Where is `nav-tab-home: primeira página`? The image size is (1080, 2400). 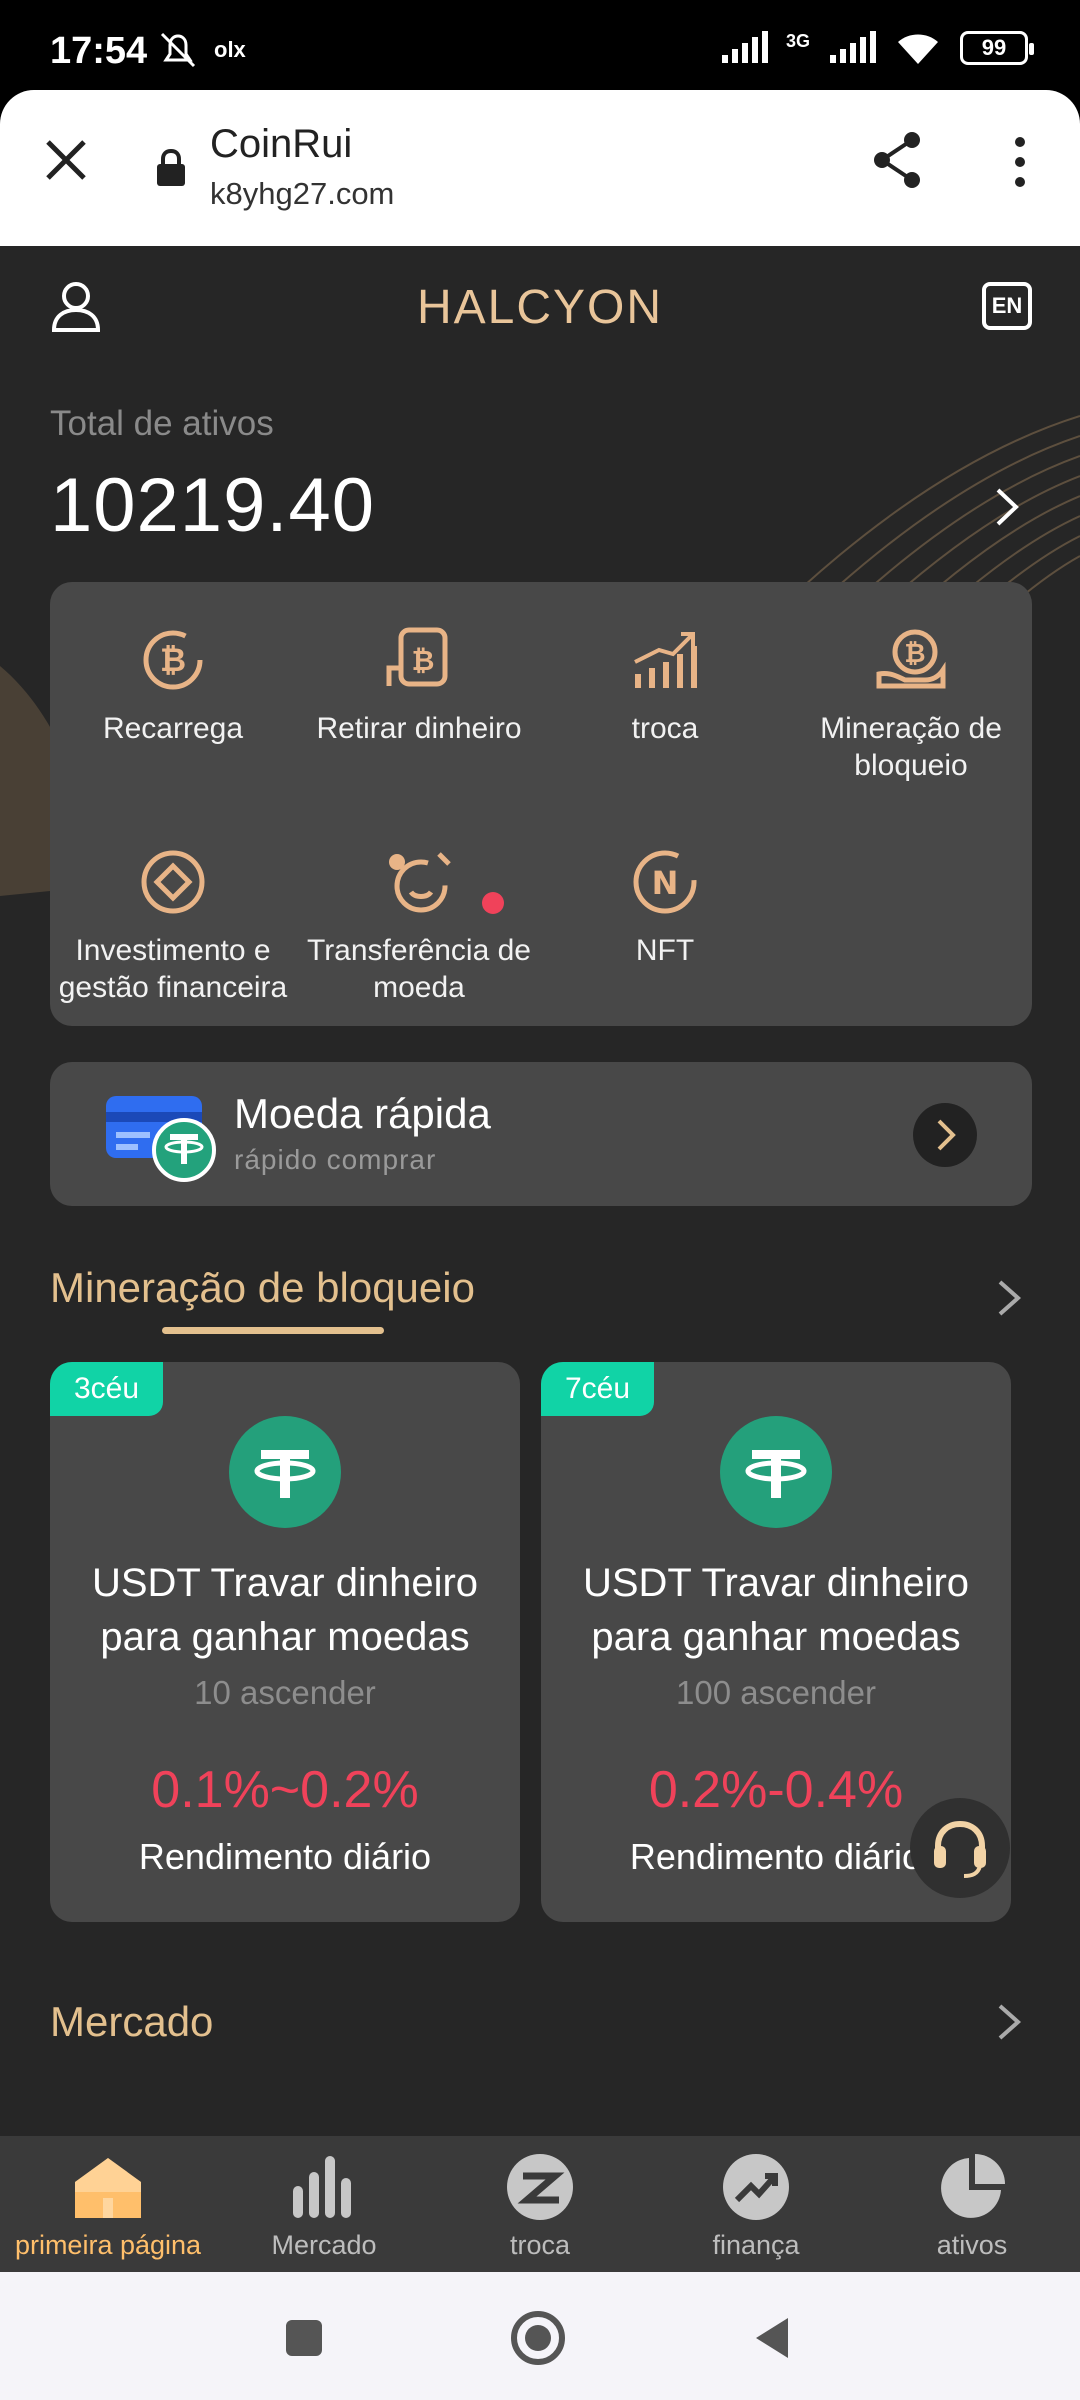
nav-tab-home: primeira página is located at coordinates (108, 2206).